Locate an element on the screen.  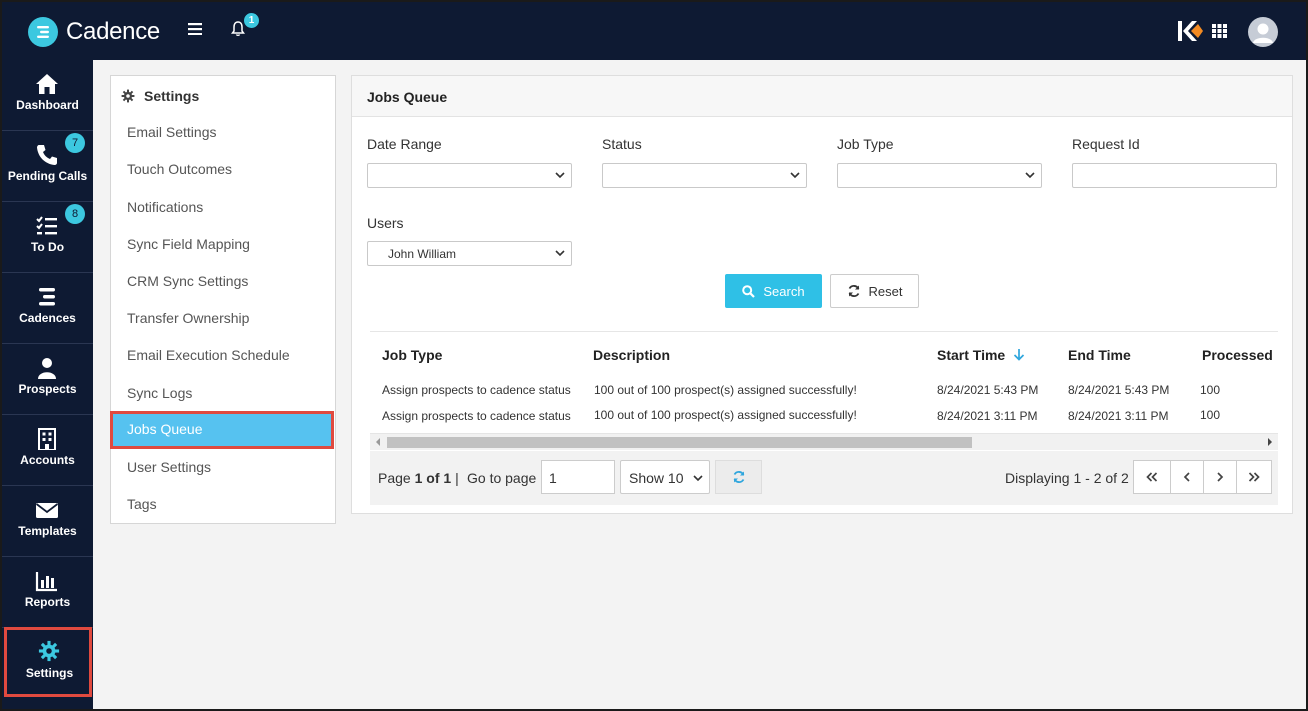
search-button-label: Search is located at coordinates (784, 291).